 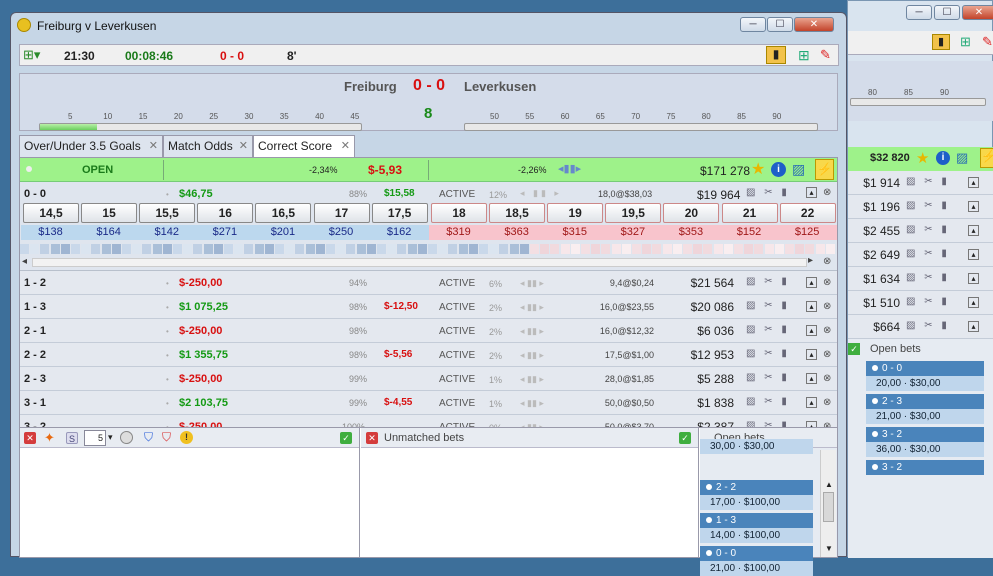 I want to click on confirm-check-icon: ✓, so click(x=346, y=438).